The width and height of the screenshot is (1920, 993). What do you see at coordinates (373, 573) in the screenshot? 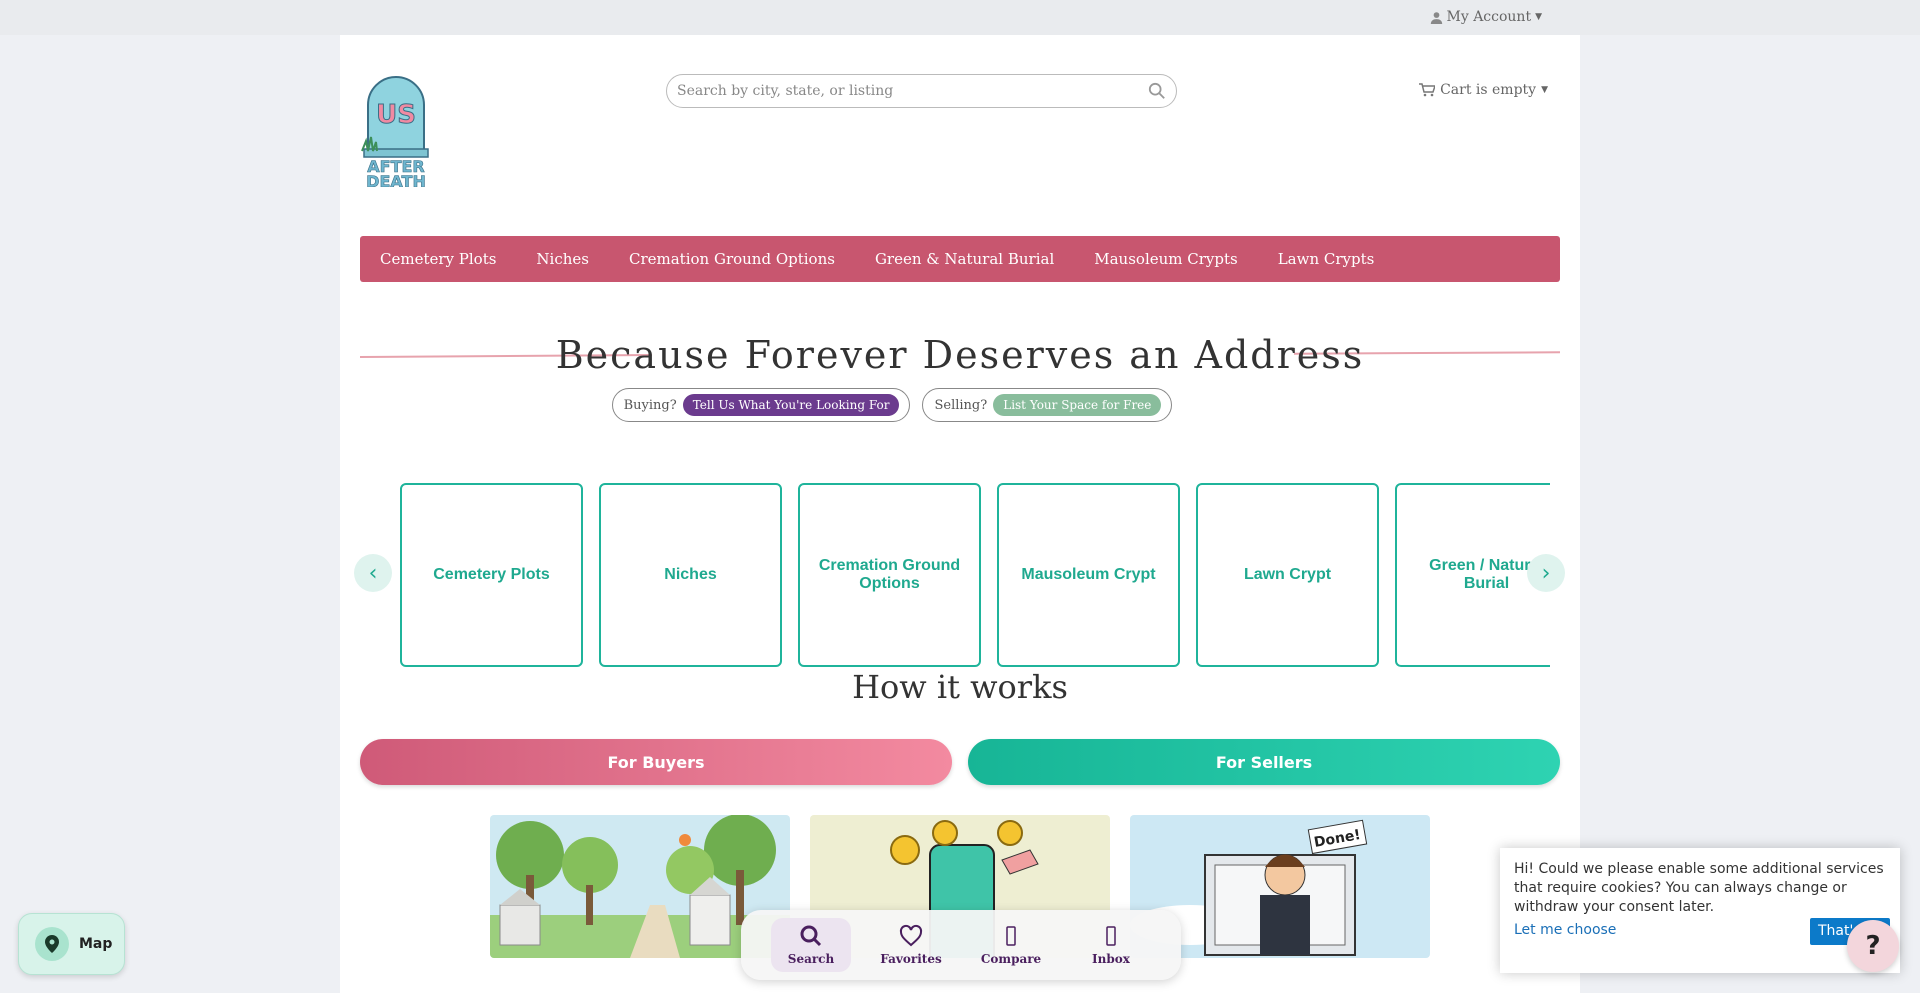
I see `carousel-prev-button: ‹` at bounding box center [373, 573].